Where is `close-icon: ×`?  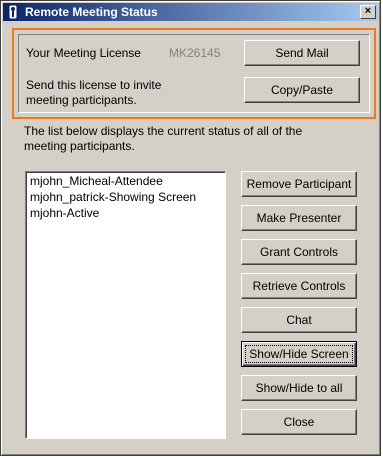 close-icon: × is located at coordinates (368, 12).